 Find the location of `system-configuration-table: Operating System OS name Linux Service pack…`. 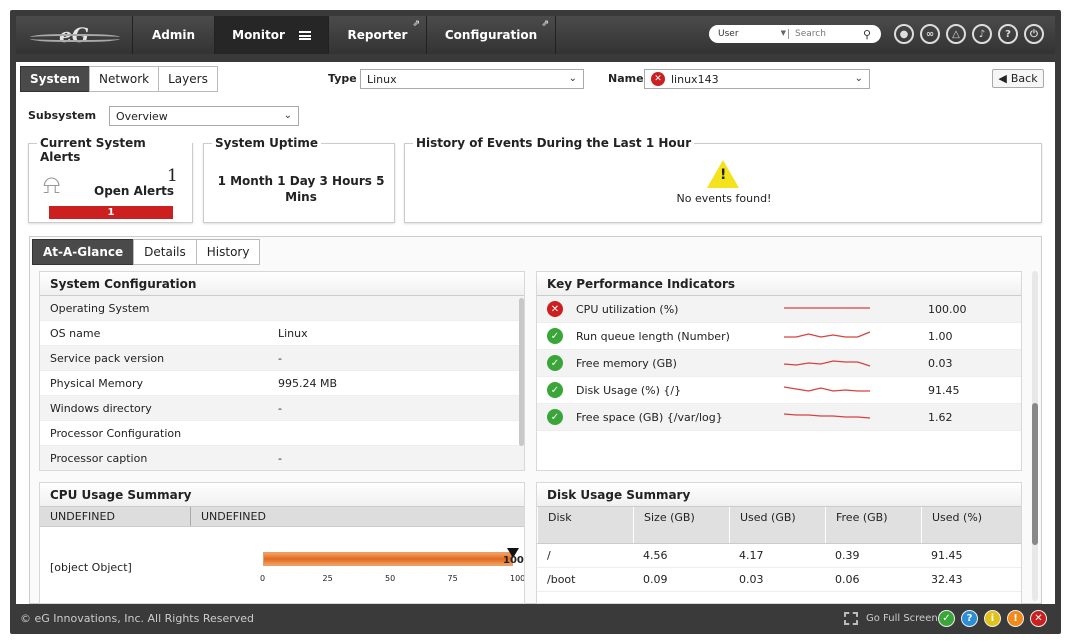

system-configuration-table: Operating System OS name Linux Service pack… is located at coordinates (282, 383).